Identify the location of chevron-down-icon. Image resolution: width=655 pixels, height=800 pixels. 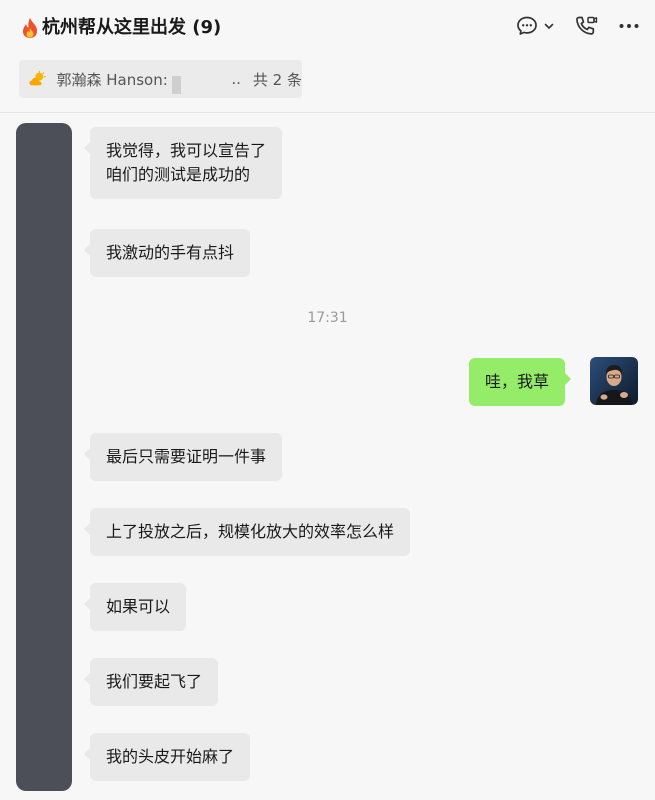
(549, 26).